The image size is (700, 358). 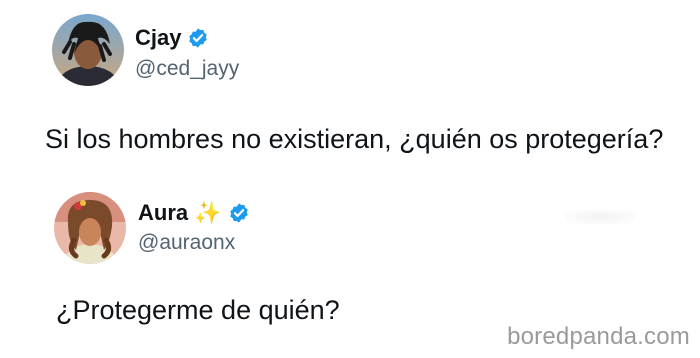 What do you see at coordinates (598, 336) in the screenshot?
I see `watermark: boredpanda.com` at bounding box center [598, 336].